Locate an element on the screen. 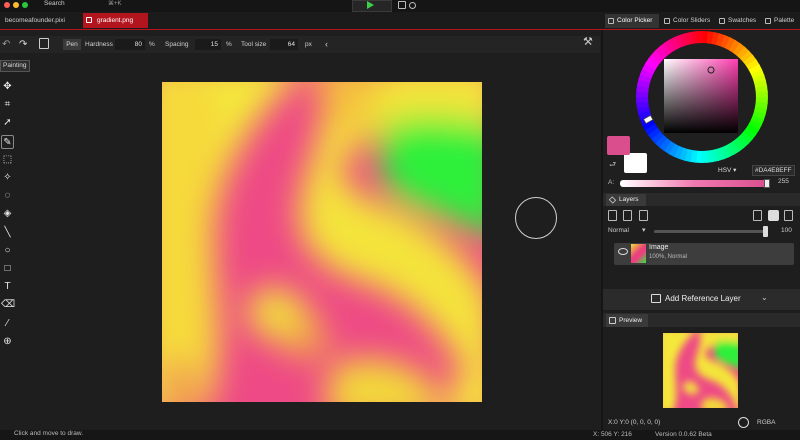 Image resolution: width=800 pixels, height=440 pixels. brush-settings-icon is located at coordinates (44, 43).